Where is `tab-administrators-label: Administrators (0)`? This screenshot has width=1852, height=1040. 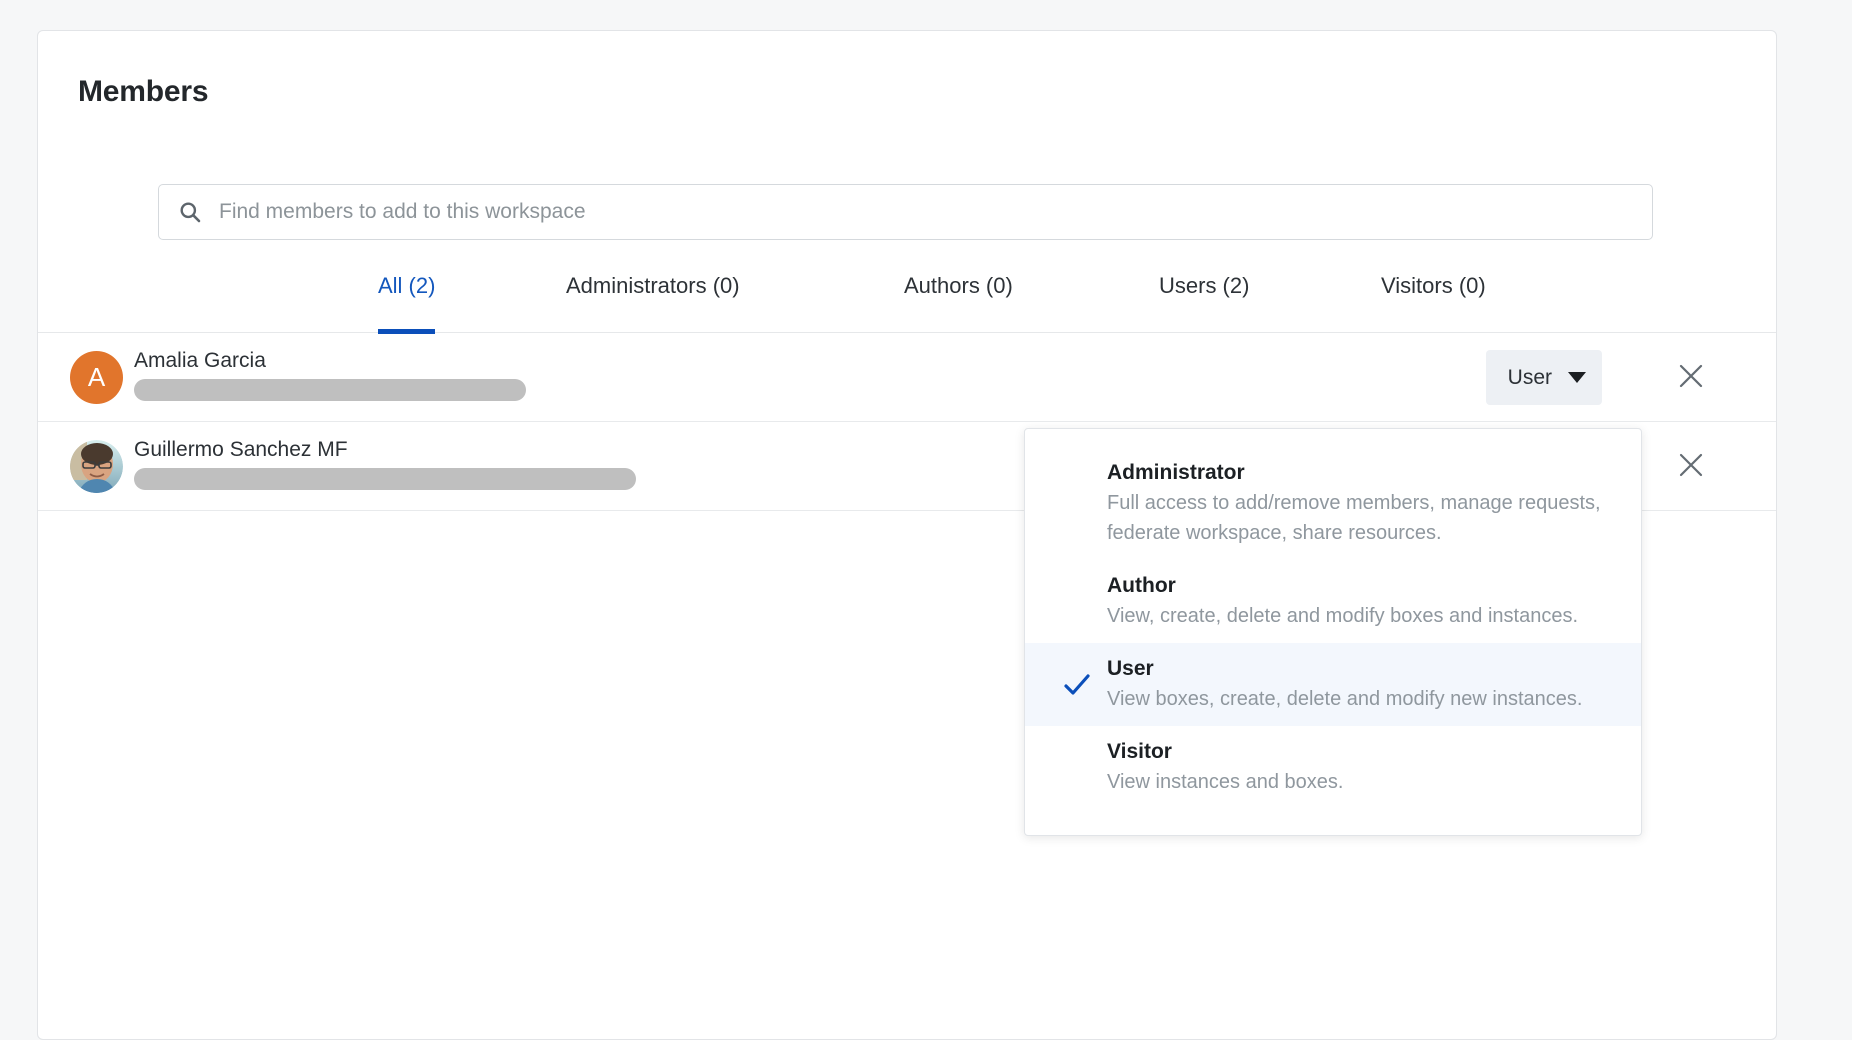
tab-administrators-label: Administrators (0) is located at coordinates (653, 285).